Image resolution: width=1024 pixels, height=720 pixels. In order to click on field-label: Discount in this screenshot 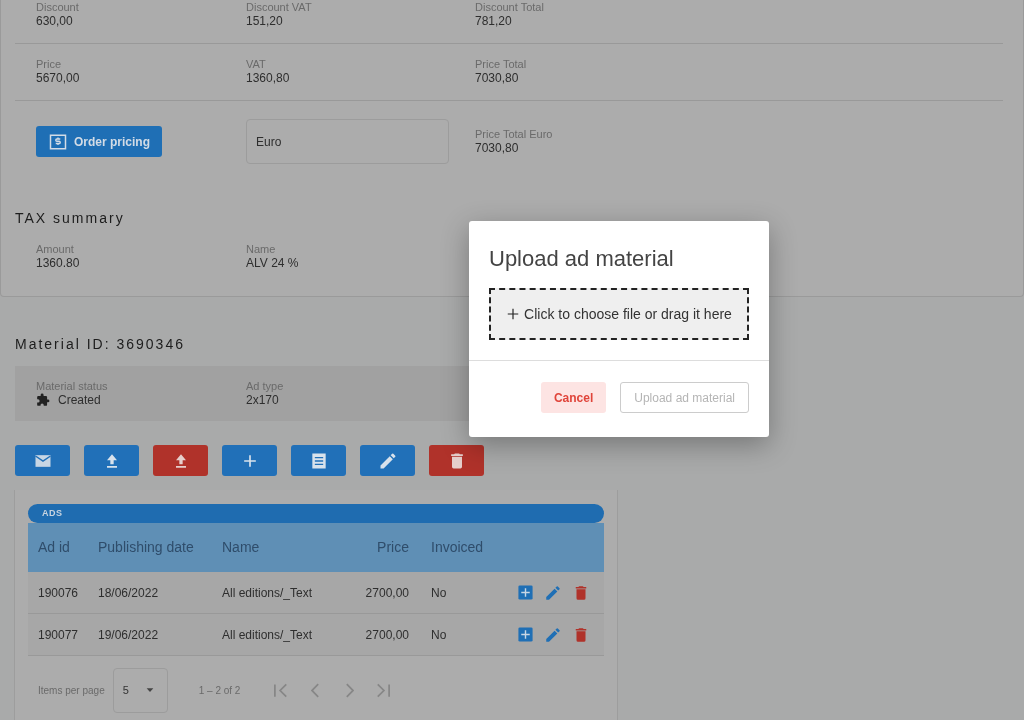, I will do `click(58, 7)`.